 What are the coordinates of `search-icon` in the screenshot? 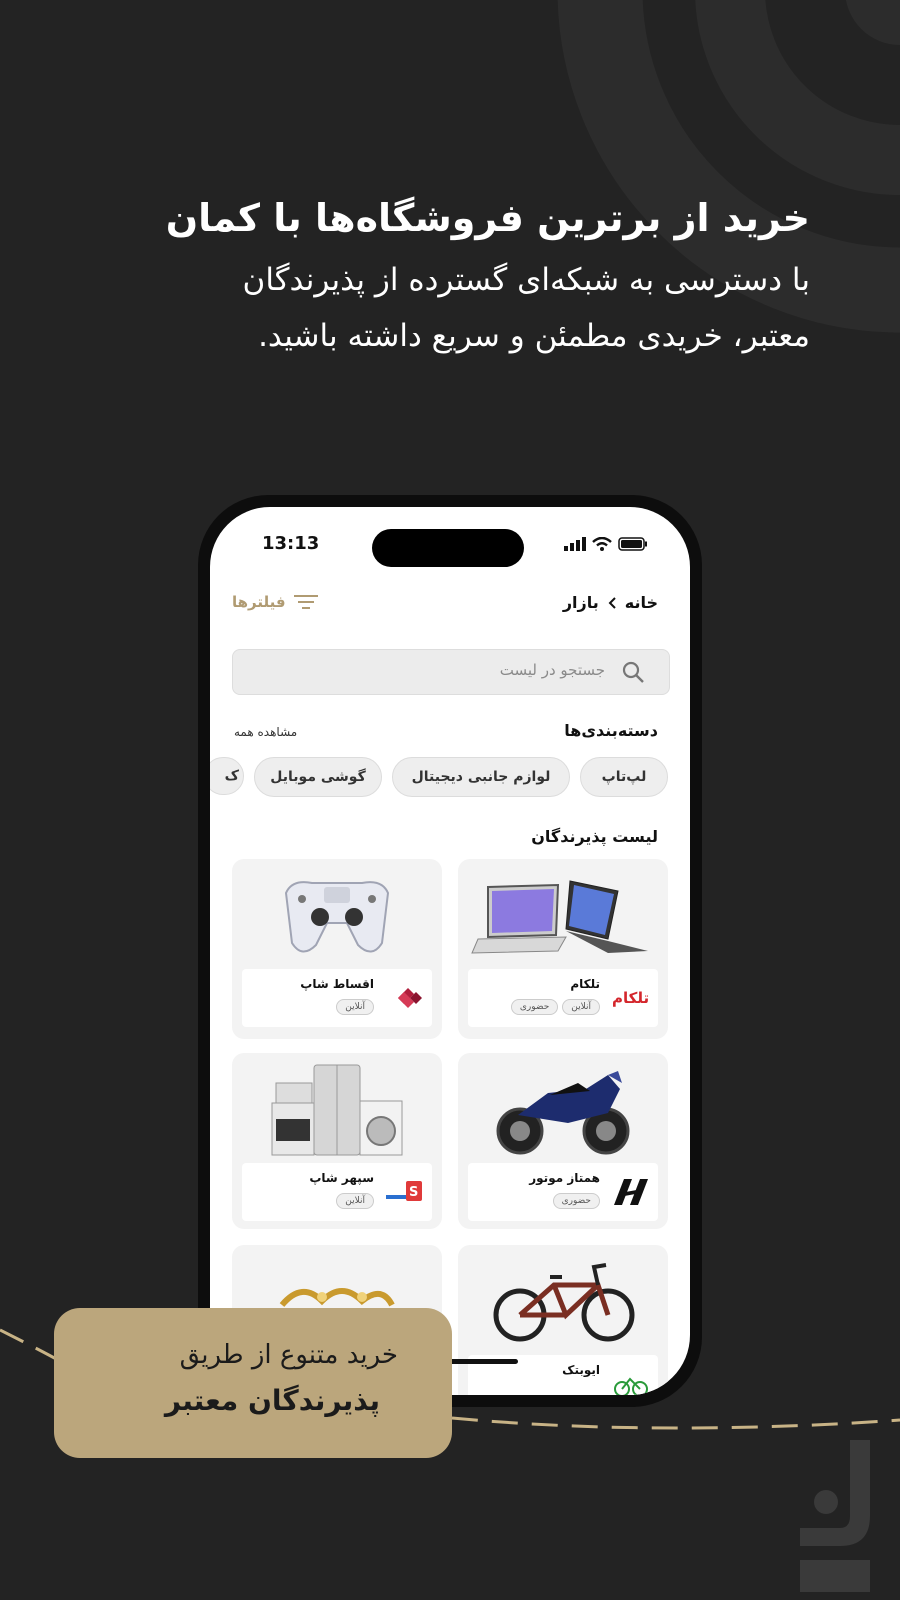 It's located at (633, 672).